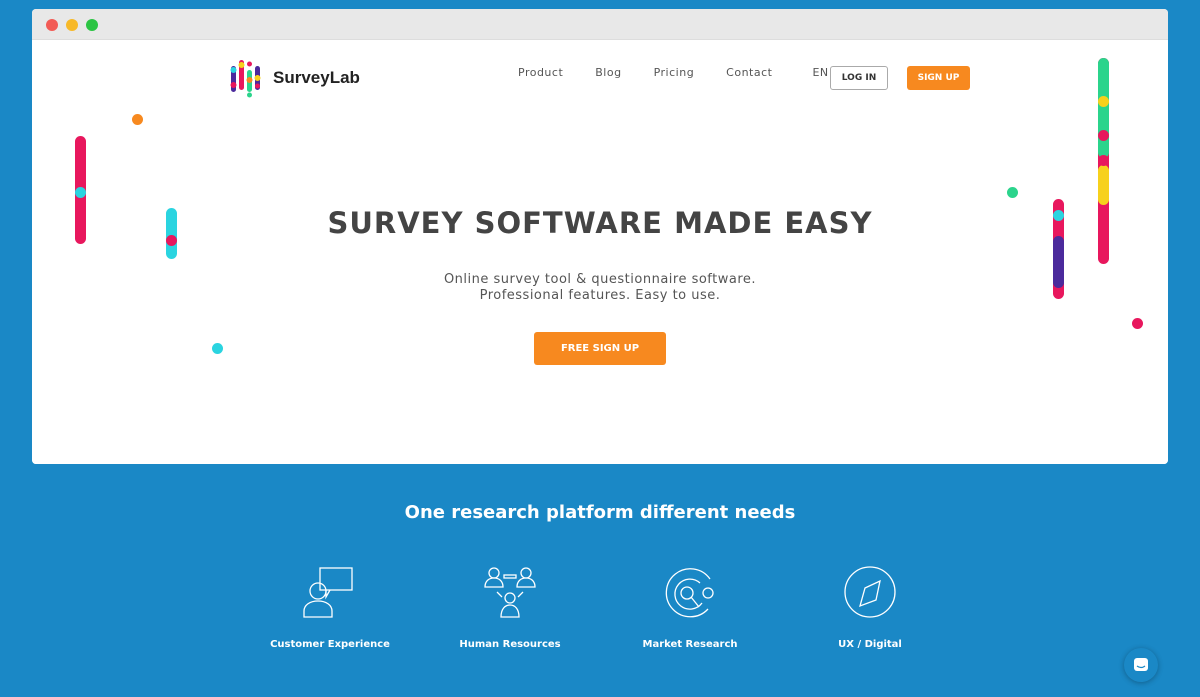 This screenshot has height=697, width=1200. I want to click on feature-ux-digital: UX / Digital, so click(870, 607).